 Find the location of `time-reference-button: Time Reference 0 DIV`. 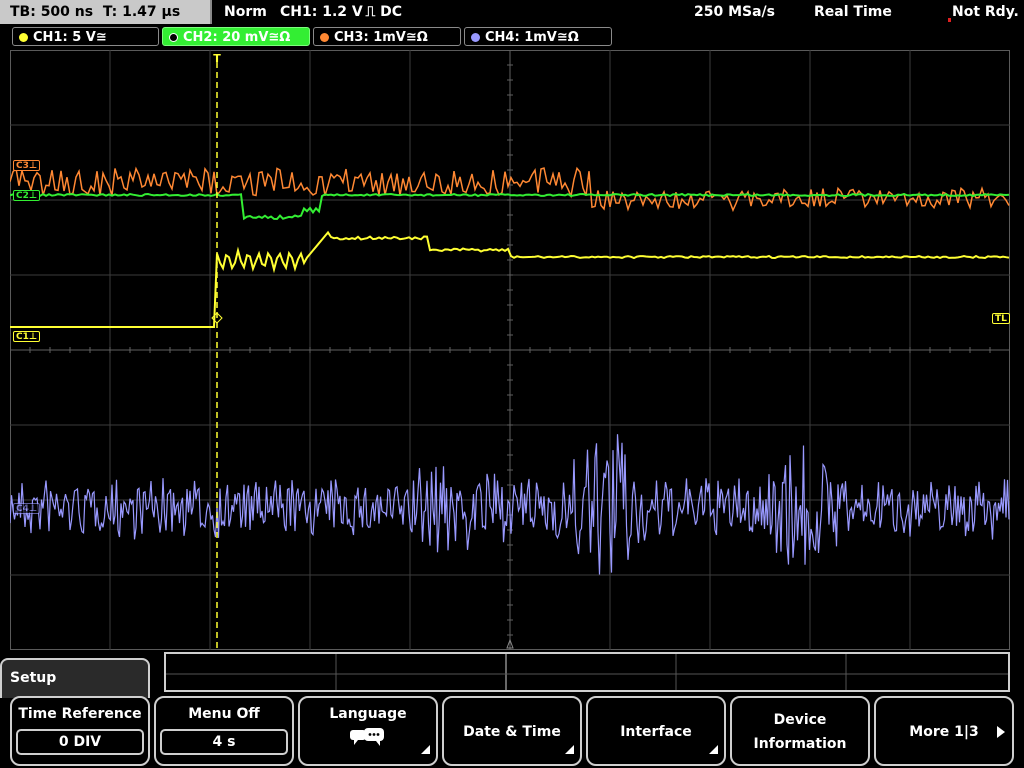

time-reference-button: Time Reference 0 DIV is located at coordinates (80, 731).